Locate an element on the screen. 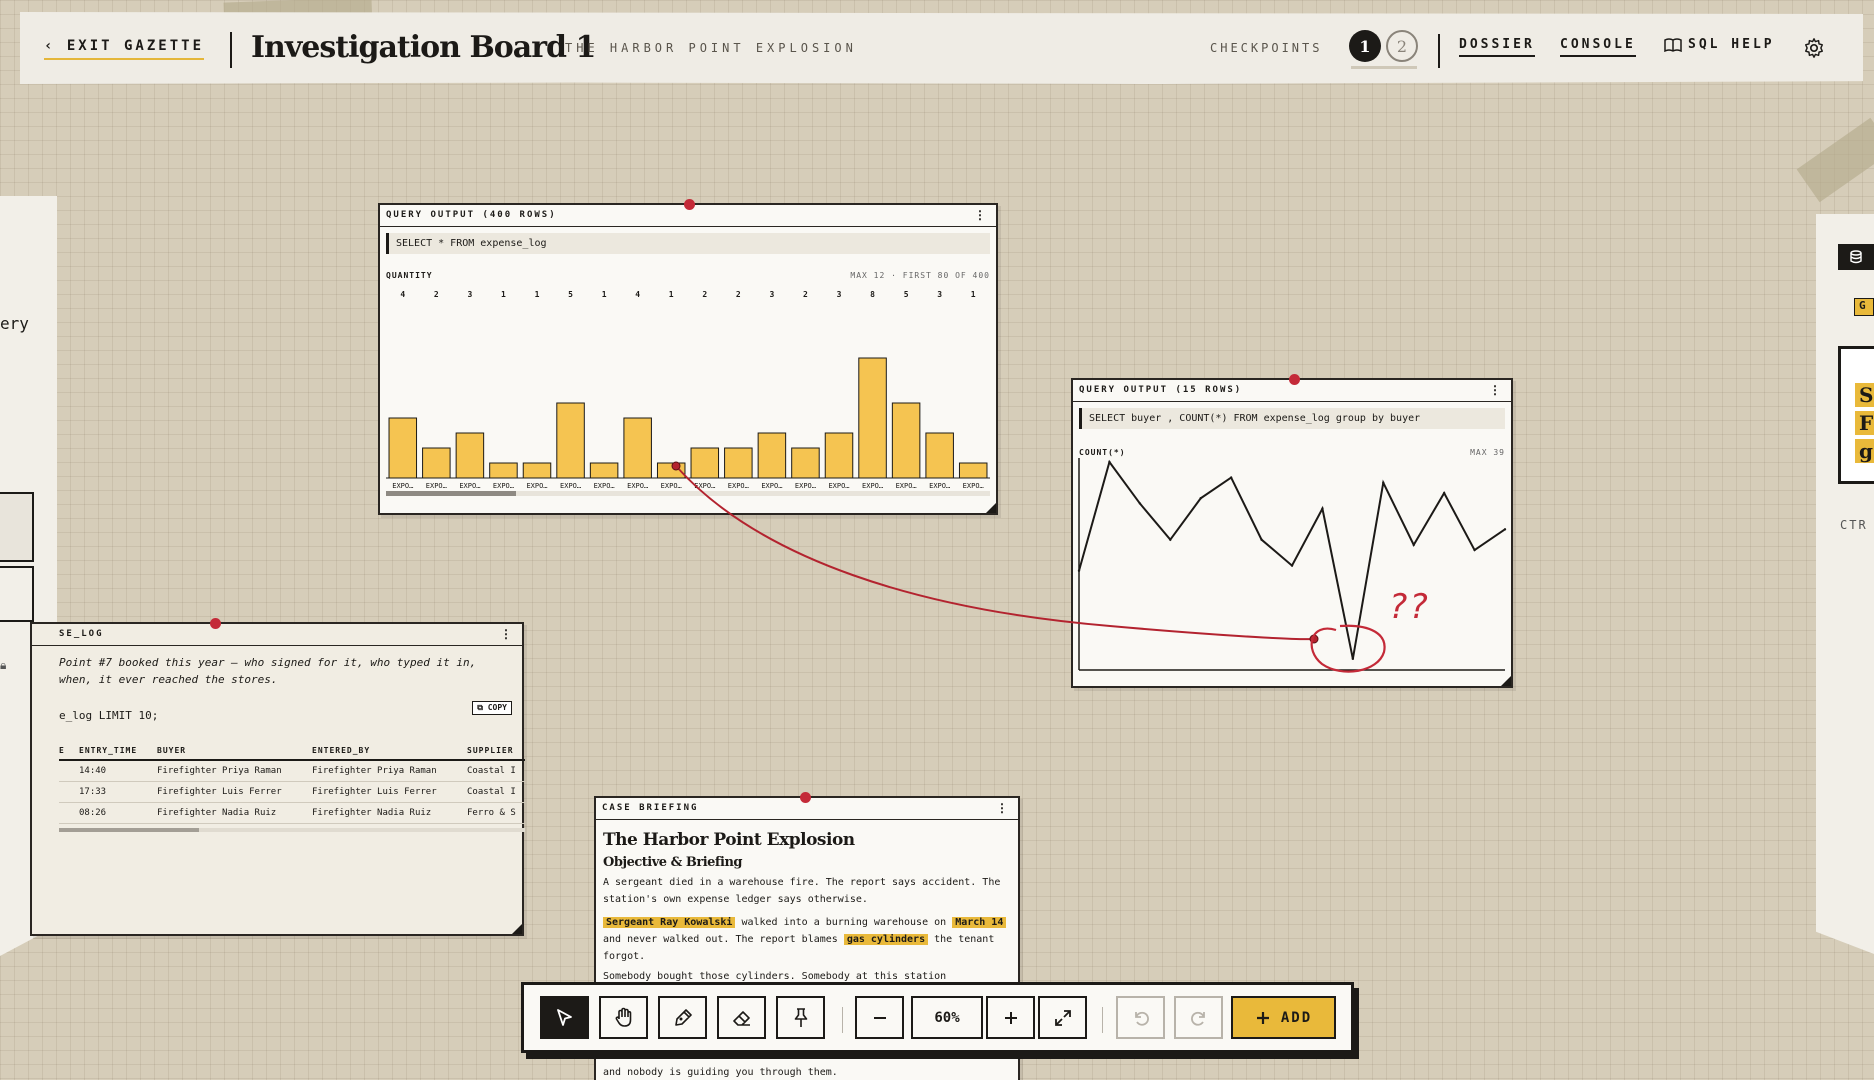 The width and height of the screenshot is (1874, 1080). pen-tool-button is located at coordinates (682, 1017).